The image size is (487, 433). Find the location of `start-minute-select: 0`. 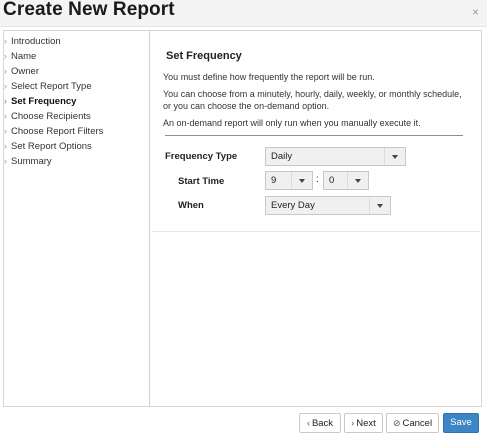

start-minute-select: 0 is located at coordinates (346, 180).